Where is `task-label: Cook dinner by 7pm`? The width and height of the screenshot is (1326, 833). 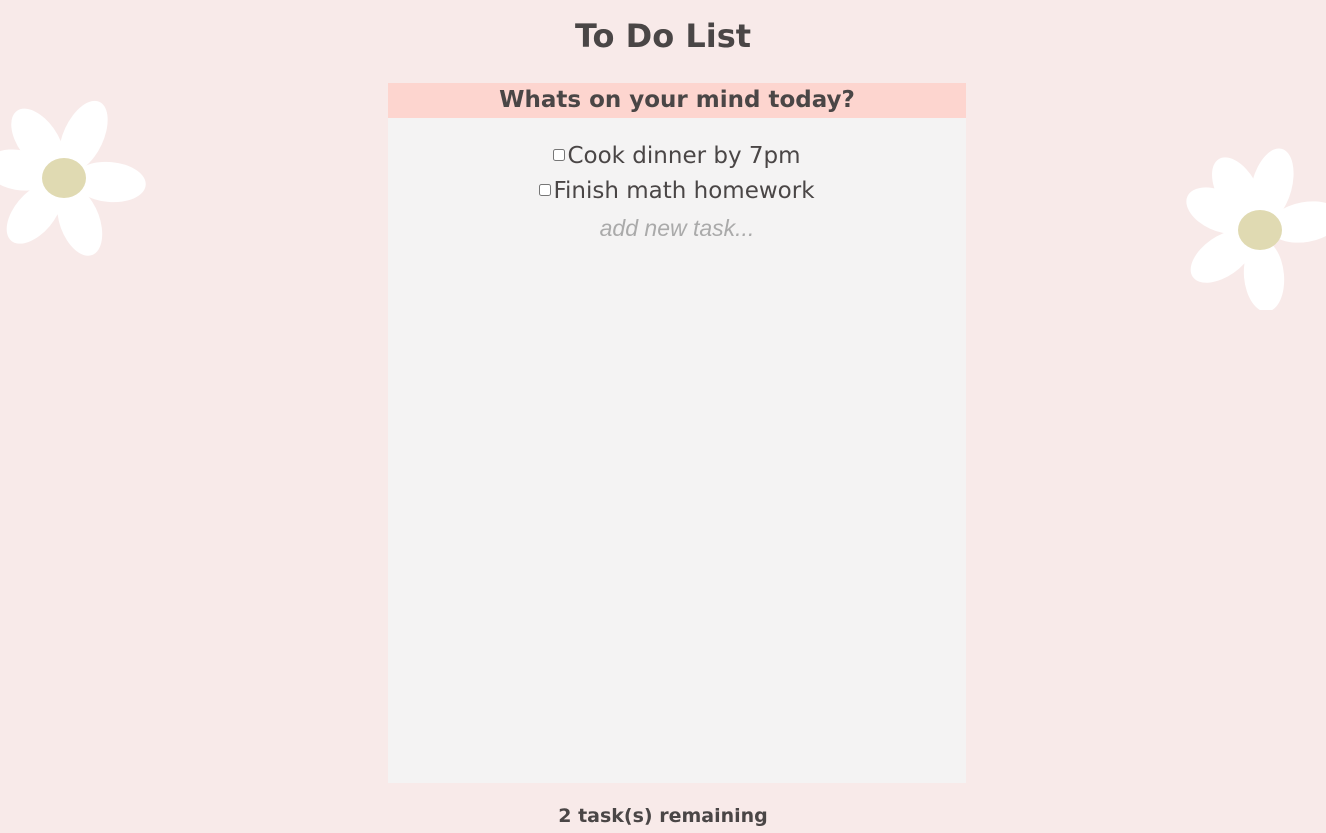 task-label: Cook dinner by 7pm is located at coordinates (684, 156).